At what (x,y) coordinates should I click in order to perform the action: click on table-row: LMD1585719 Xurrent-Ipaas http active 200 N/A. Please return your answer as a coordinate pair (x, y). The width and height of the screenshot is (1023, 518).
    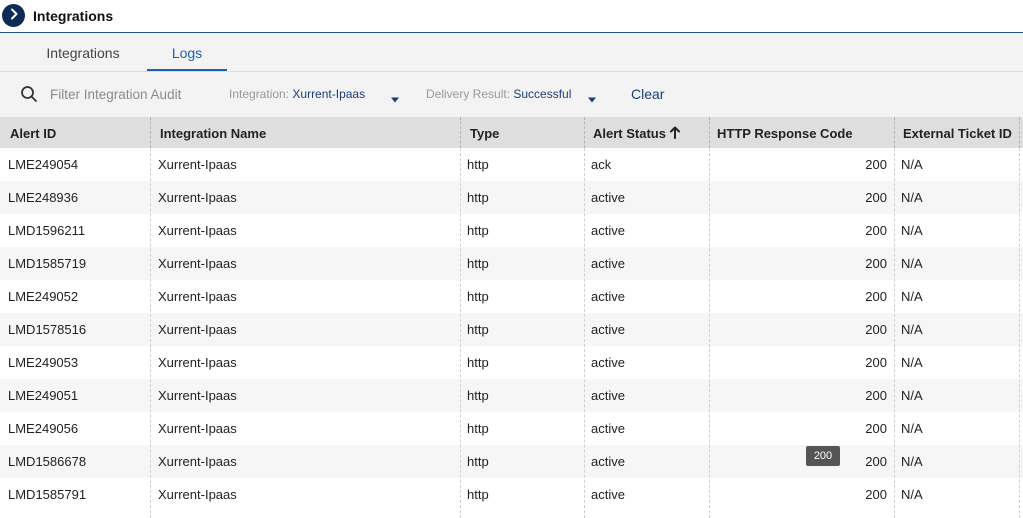
    Looking at the image, I should click on (511, 263).